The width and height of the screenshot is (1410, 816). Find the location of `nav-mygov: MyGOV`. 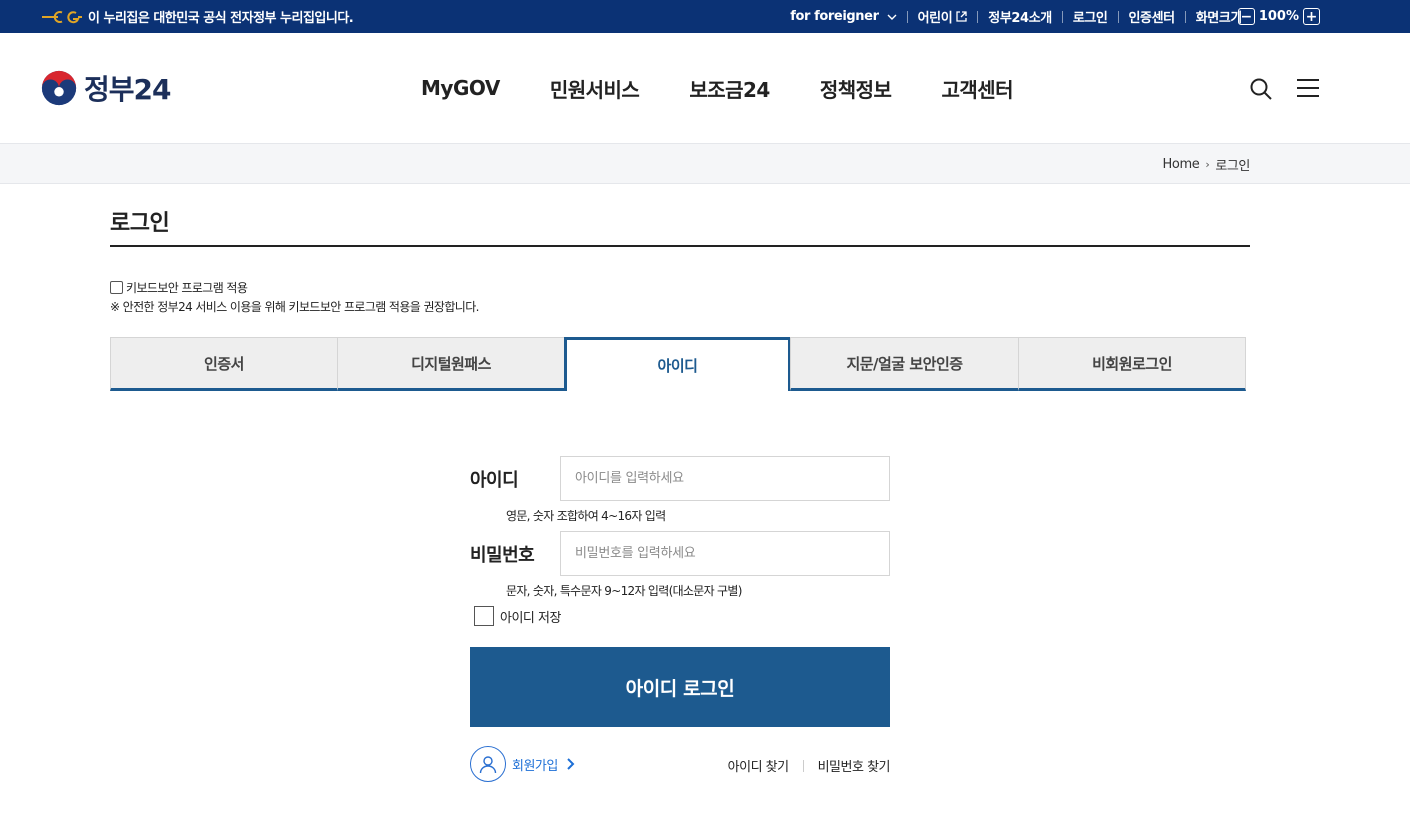

nav-mygov: MyGOV is located at coordinates (460, 88).